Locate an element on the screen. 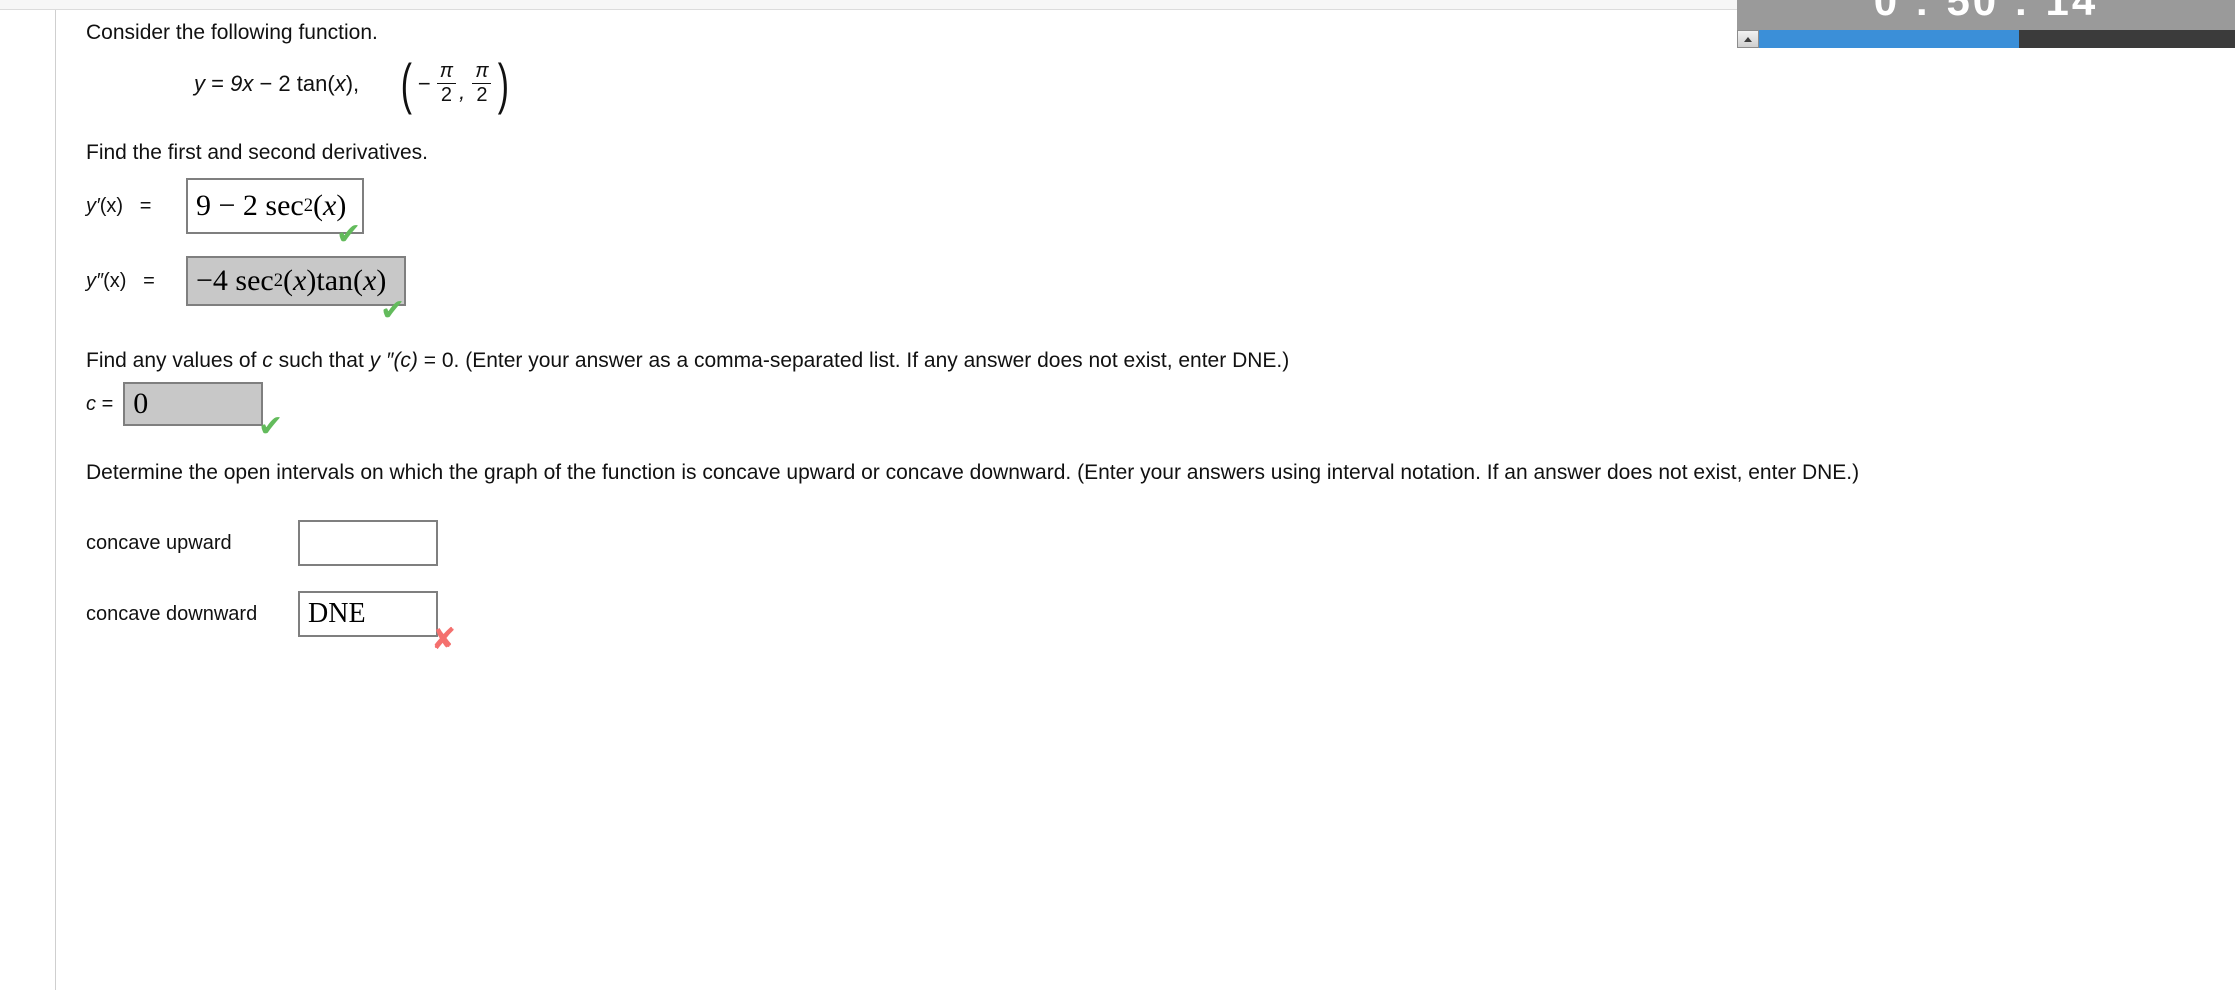  first-derivative-row: y′(x) = 9 − 2 sec 2 (x) is located at coordinates (225, 206).